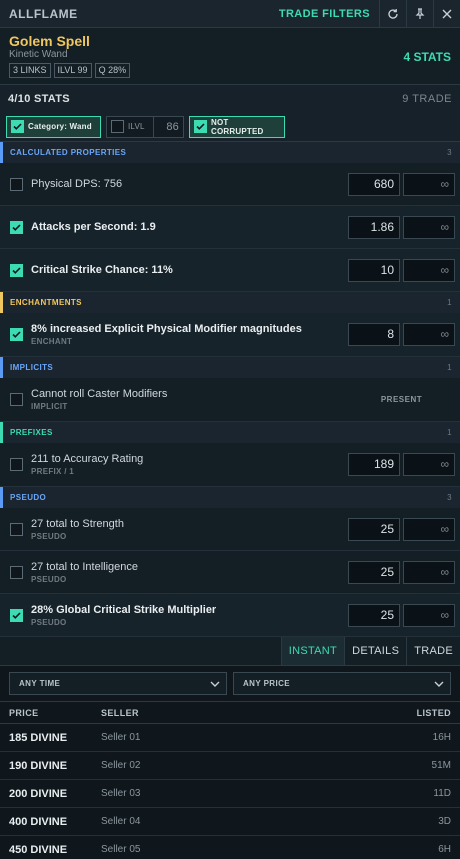 The height and width of the screenshot is (859, 460). I want to click on stat-text: Attacks per Second: 1.9, so click(93, 227).